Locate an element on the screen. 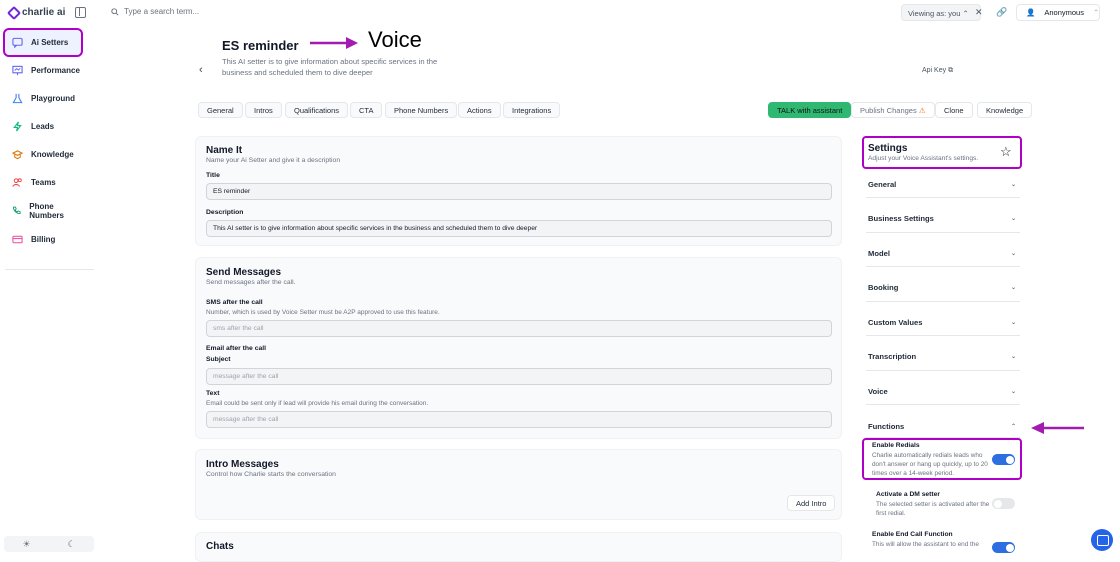 The image size is (1120, 562). user-menu: 👤 Anonymous ⌃ is located at coordinates (1058, 12).